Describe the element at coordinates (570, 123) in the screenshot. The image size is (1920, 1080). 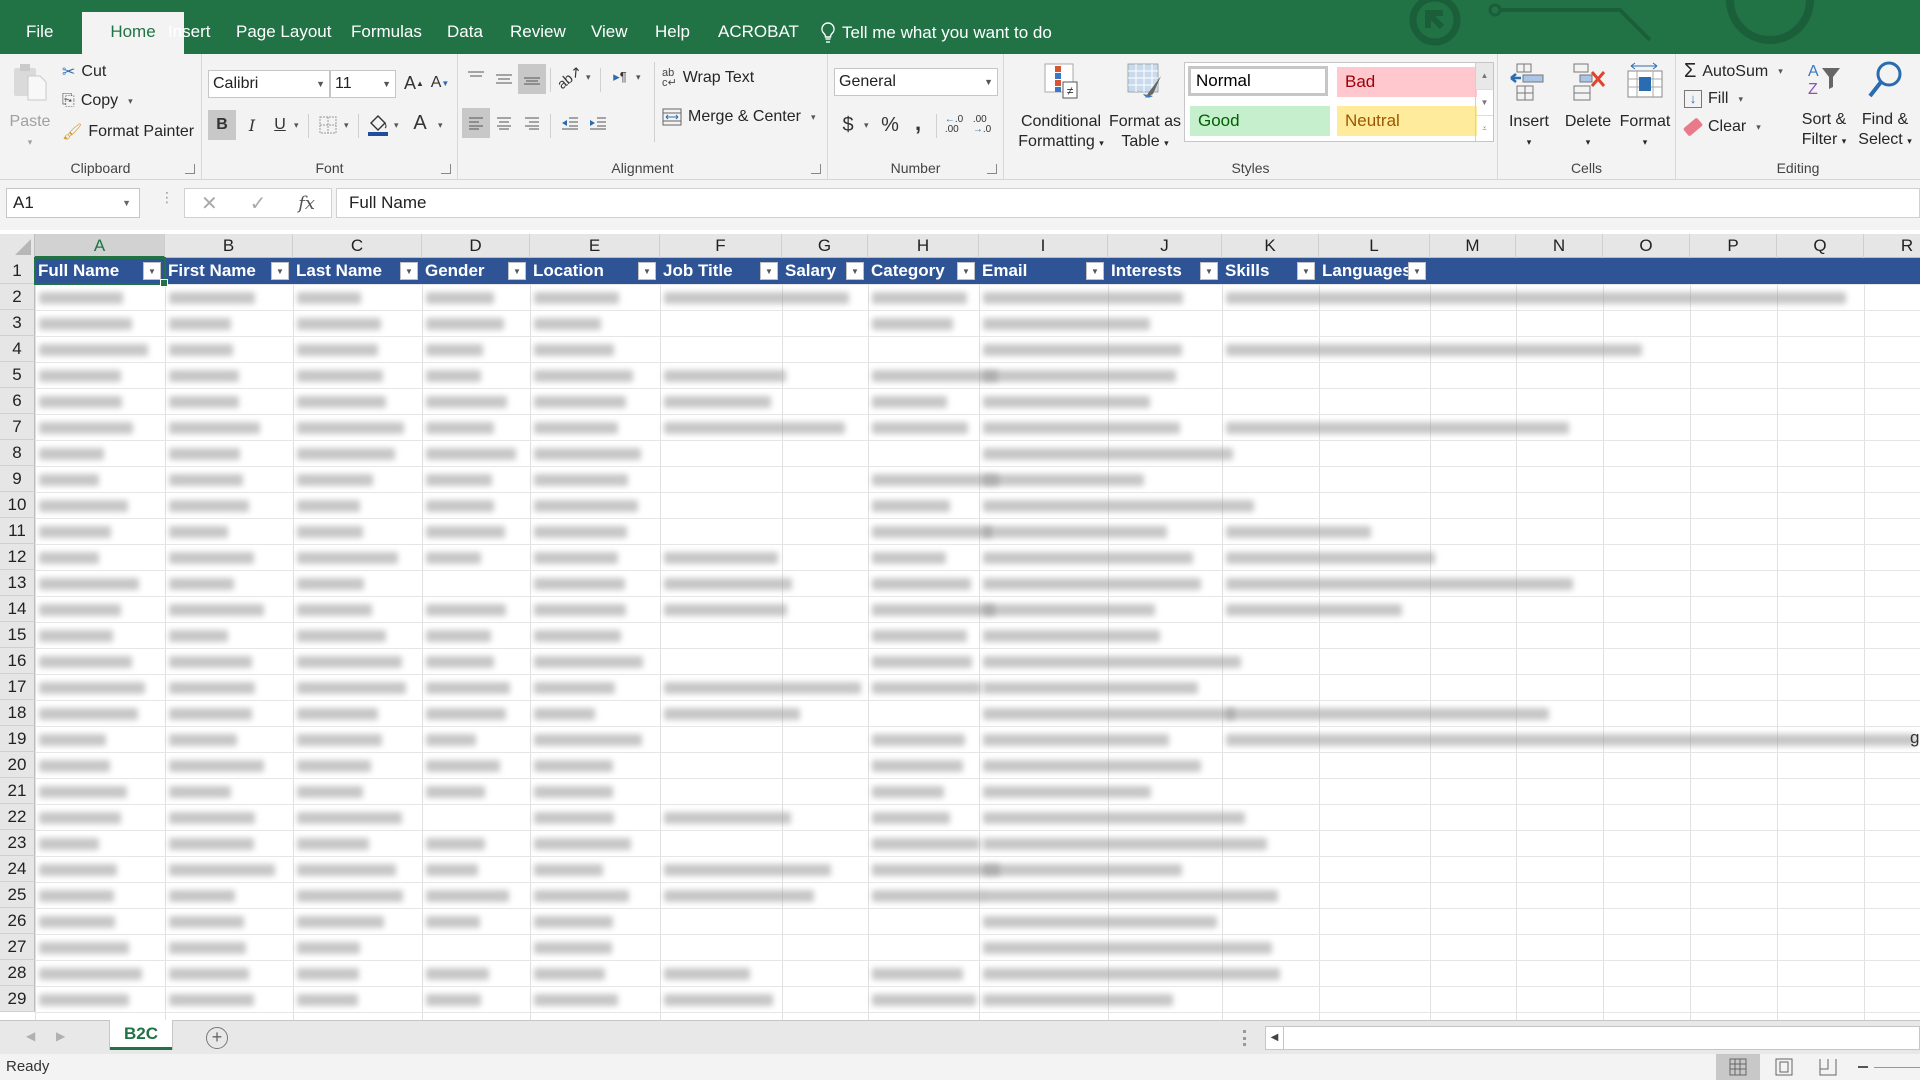
I see `decrease-indent-button` at that location.